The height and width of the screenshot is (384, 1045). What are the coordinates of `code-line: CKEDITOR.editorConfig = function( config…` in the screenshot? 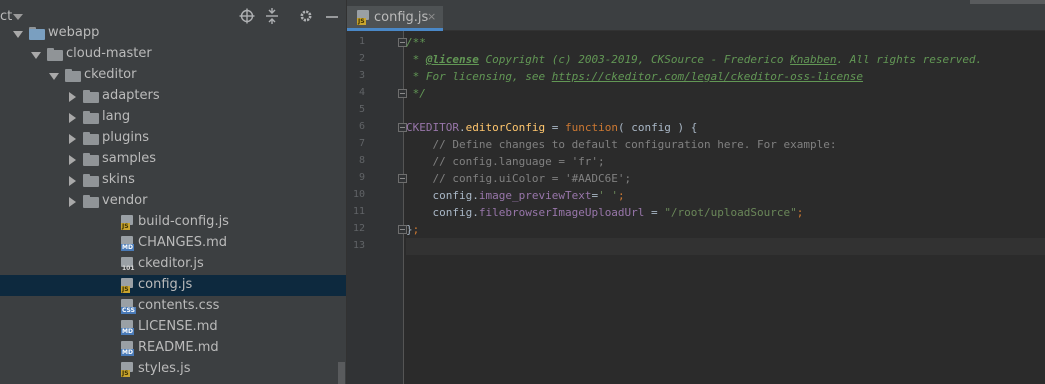 It's located at (725, 127).